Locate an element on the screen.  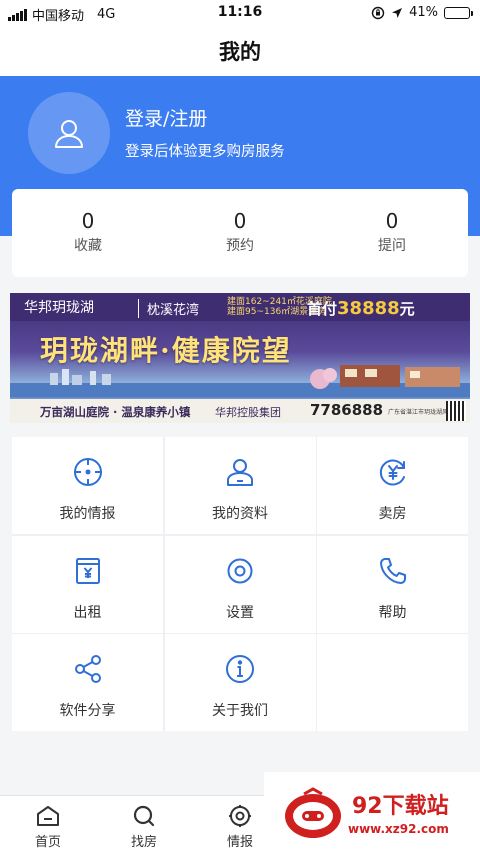
menu-label: 卖房 is located at coordinates (392, 514).